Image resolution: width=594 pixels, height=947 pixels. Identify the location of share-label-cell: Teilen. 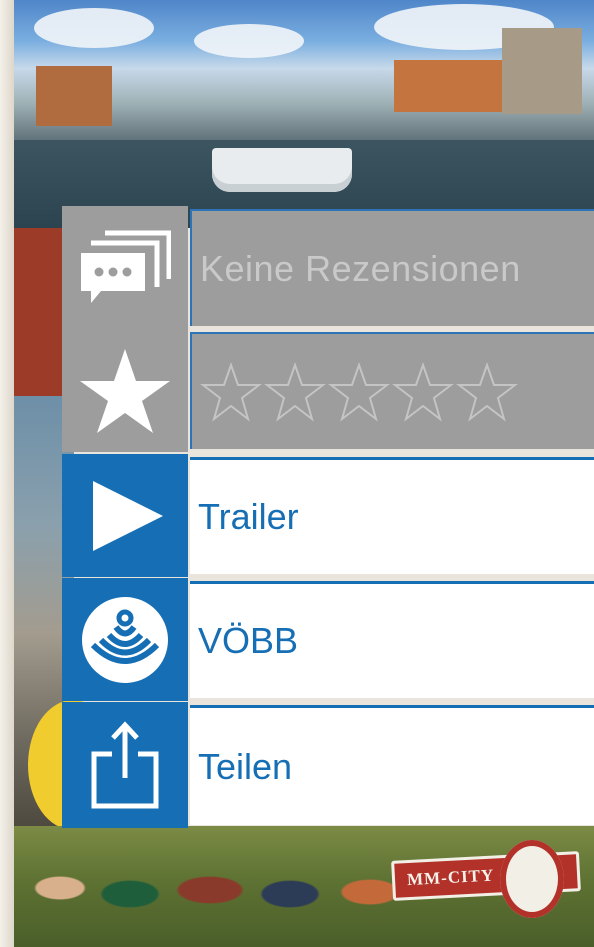
(392, 765).